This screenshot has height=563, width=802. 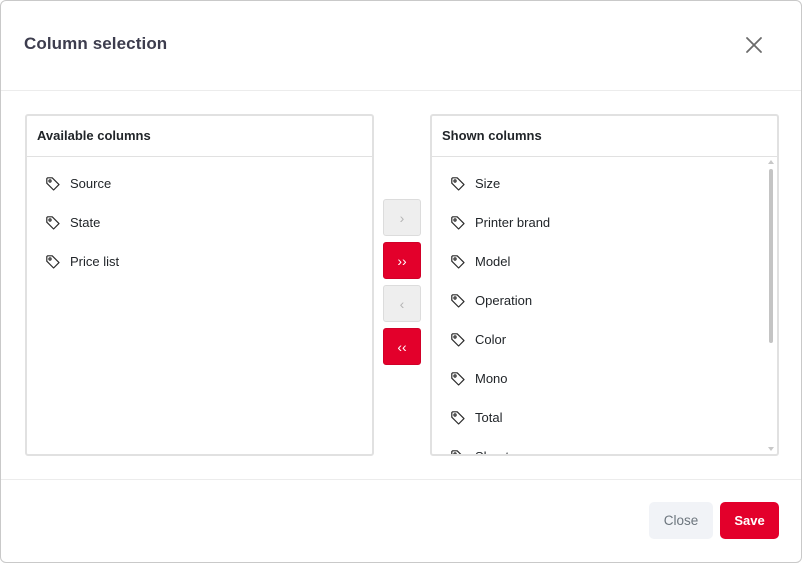 What do you see at coordinates (771, 256) in the screenshot?
I see `scrollbar-thumb` at bounding box center [771, 256].